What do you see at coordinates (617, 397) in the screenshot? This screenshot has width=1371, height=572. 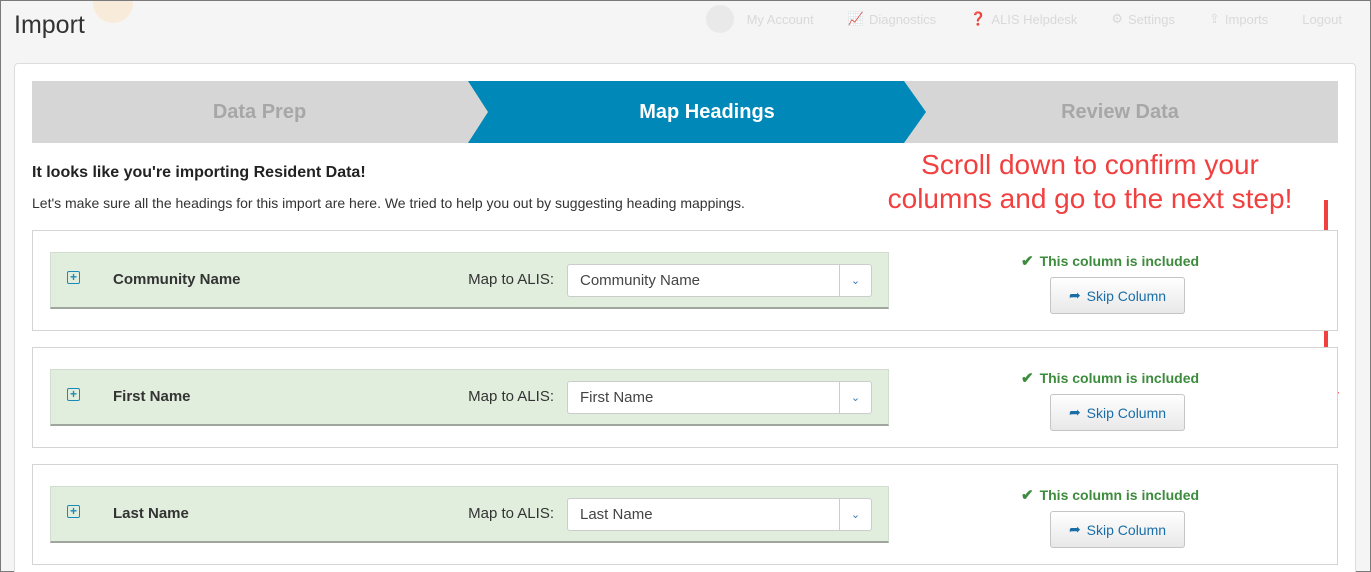 I see `mapping-select-value: First Name` at bounding box center [617, 397].